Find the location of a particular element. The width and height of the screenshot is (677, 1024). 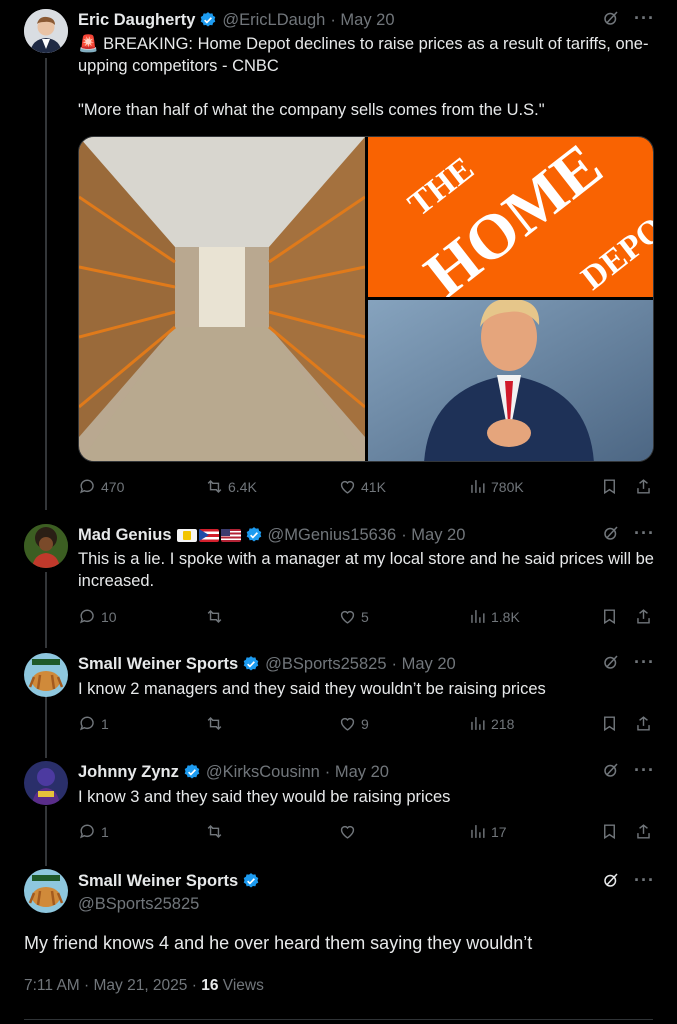

reply-button: 470 is located at coordinates (101, 486).